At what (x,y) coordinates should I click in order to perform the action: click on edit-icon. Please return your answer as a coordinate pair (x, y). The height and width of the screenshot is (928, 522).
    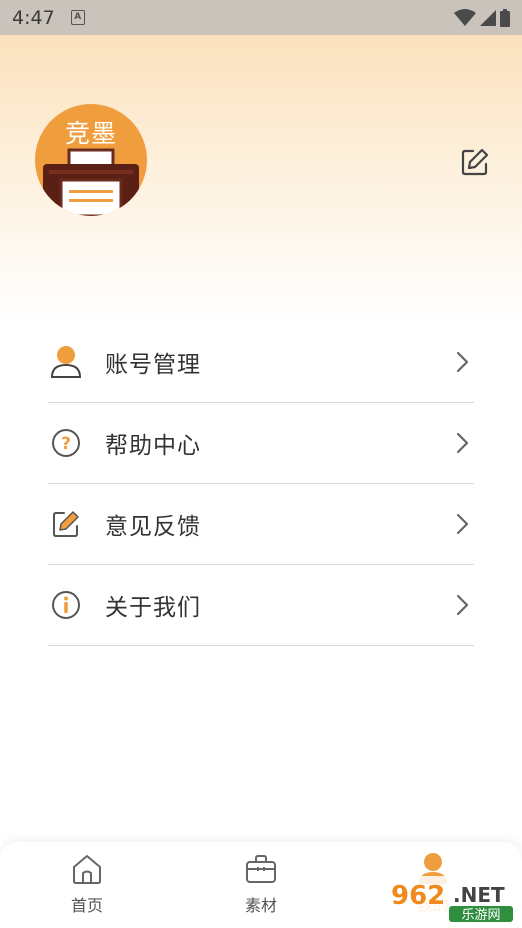
    Looking at the image, I should click on (475, 162).